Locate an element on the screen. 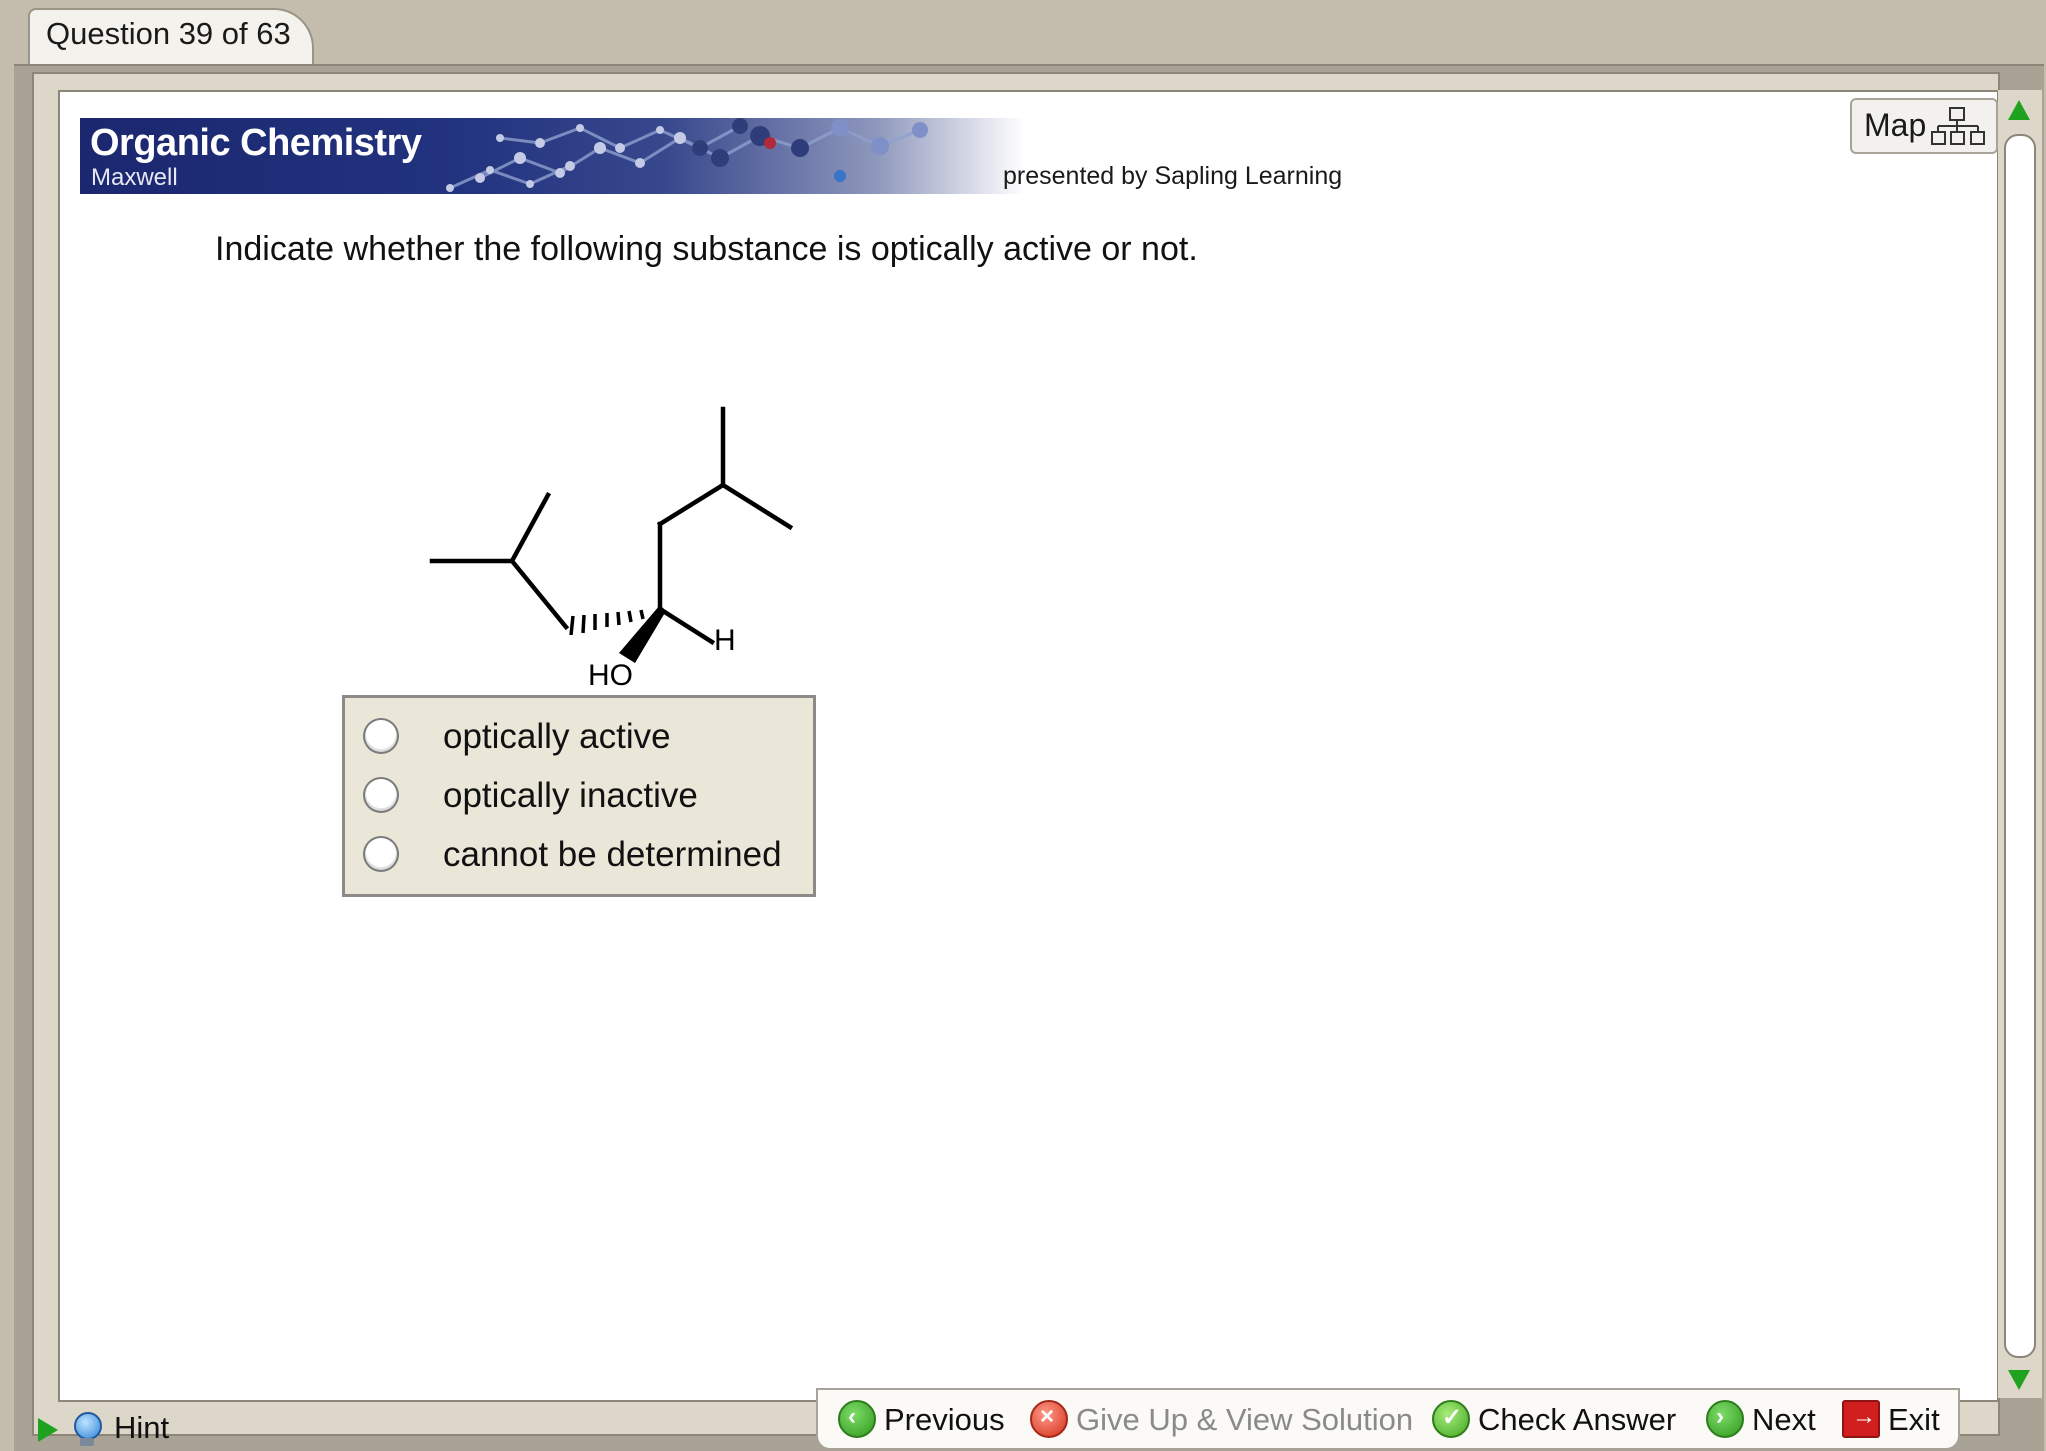 Image resolution: width=2046 pixels, height=1451 pixels. choice-cannot-be-determined: cannot be determined is located at coordinates (583, 857).